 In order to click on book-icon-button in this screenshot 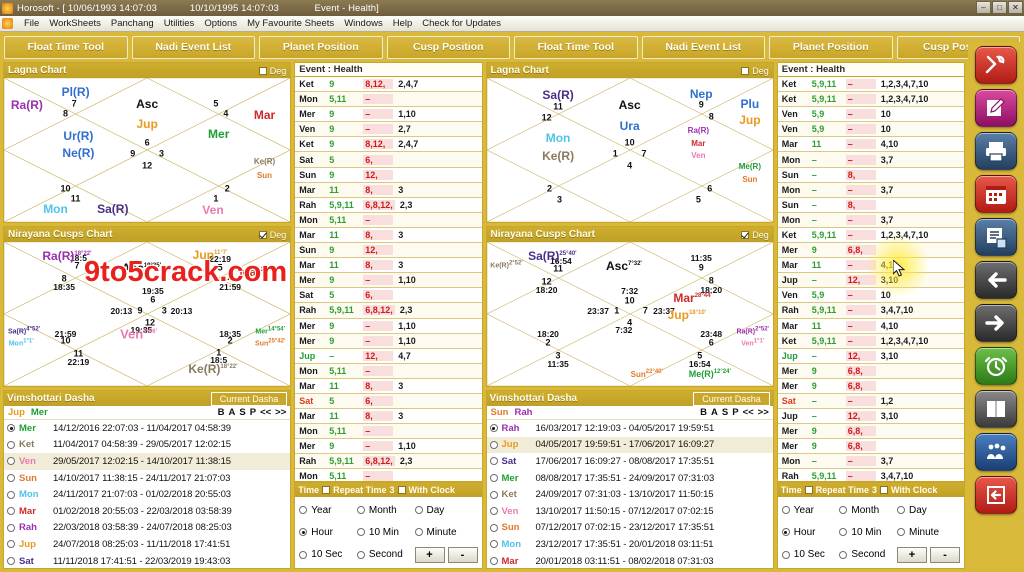, I will do `click(996, 409)`.